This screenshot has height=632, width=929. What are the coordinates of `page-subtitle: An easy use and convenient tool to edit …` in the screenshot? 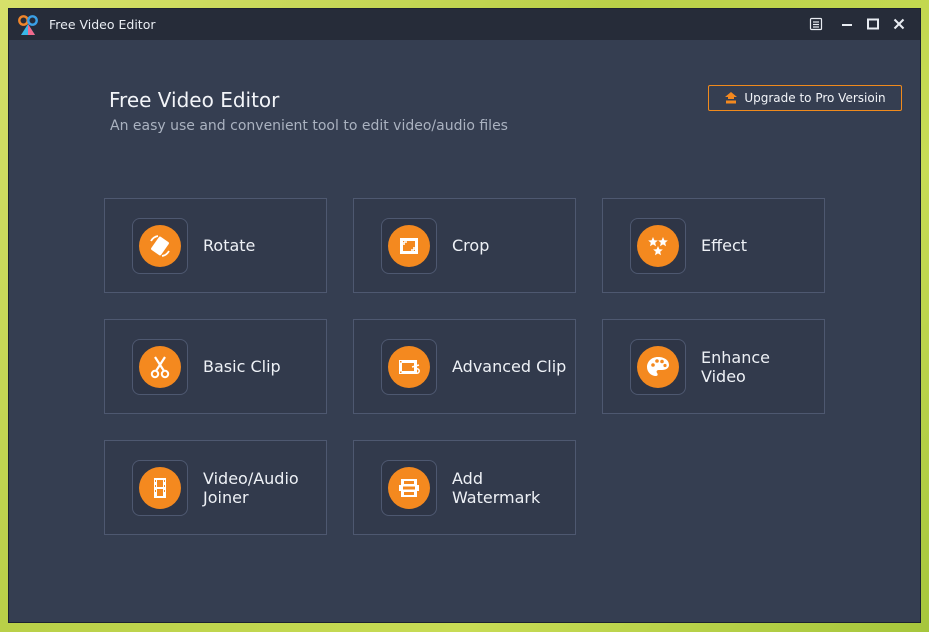 It's located at (309, 126).